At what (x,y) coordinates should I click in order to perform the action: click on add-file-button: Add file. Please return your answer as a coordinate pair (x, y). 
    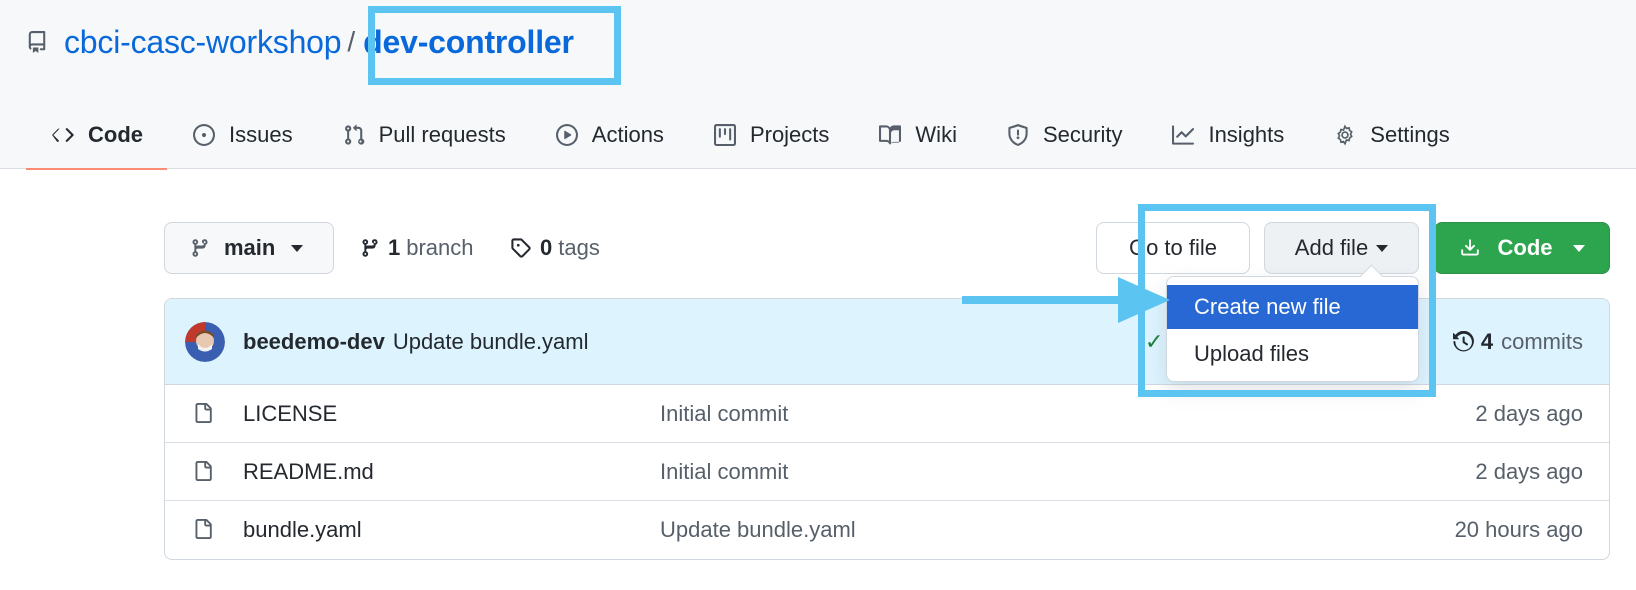
    Looking at the image, I should click on (1341, 248).